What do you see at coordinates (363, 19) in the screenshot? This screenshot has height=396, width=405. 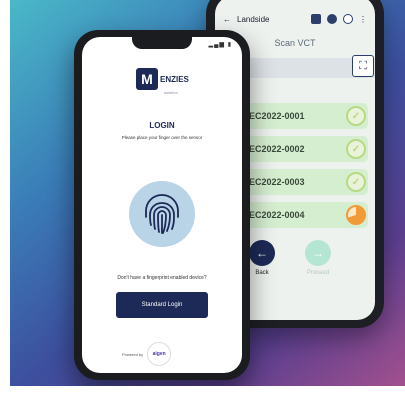 I see `more-icon: ⋮` at bounding box center [363, 19].